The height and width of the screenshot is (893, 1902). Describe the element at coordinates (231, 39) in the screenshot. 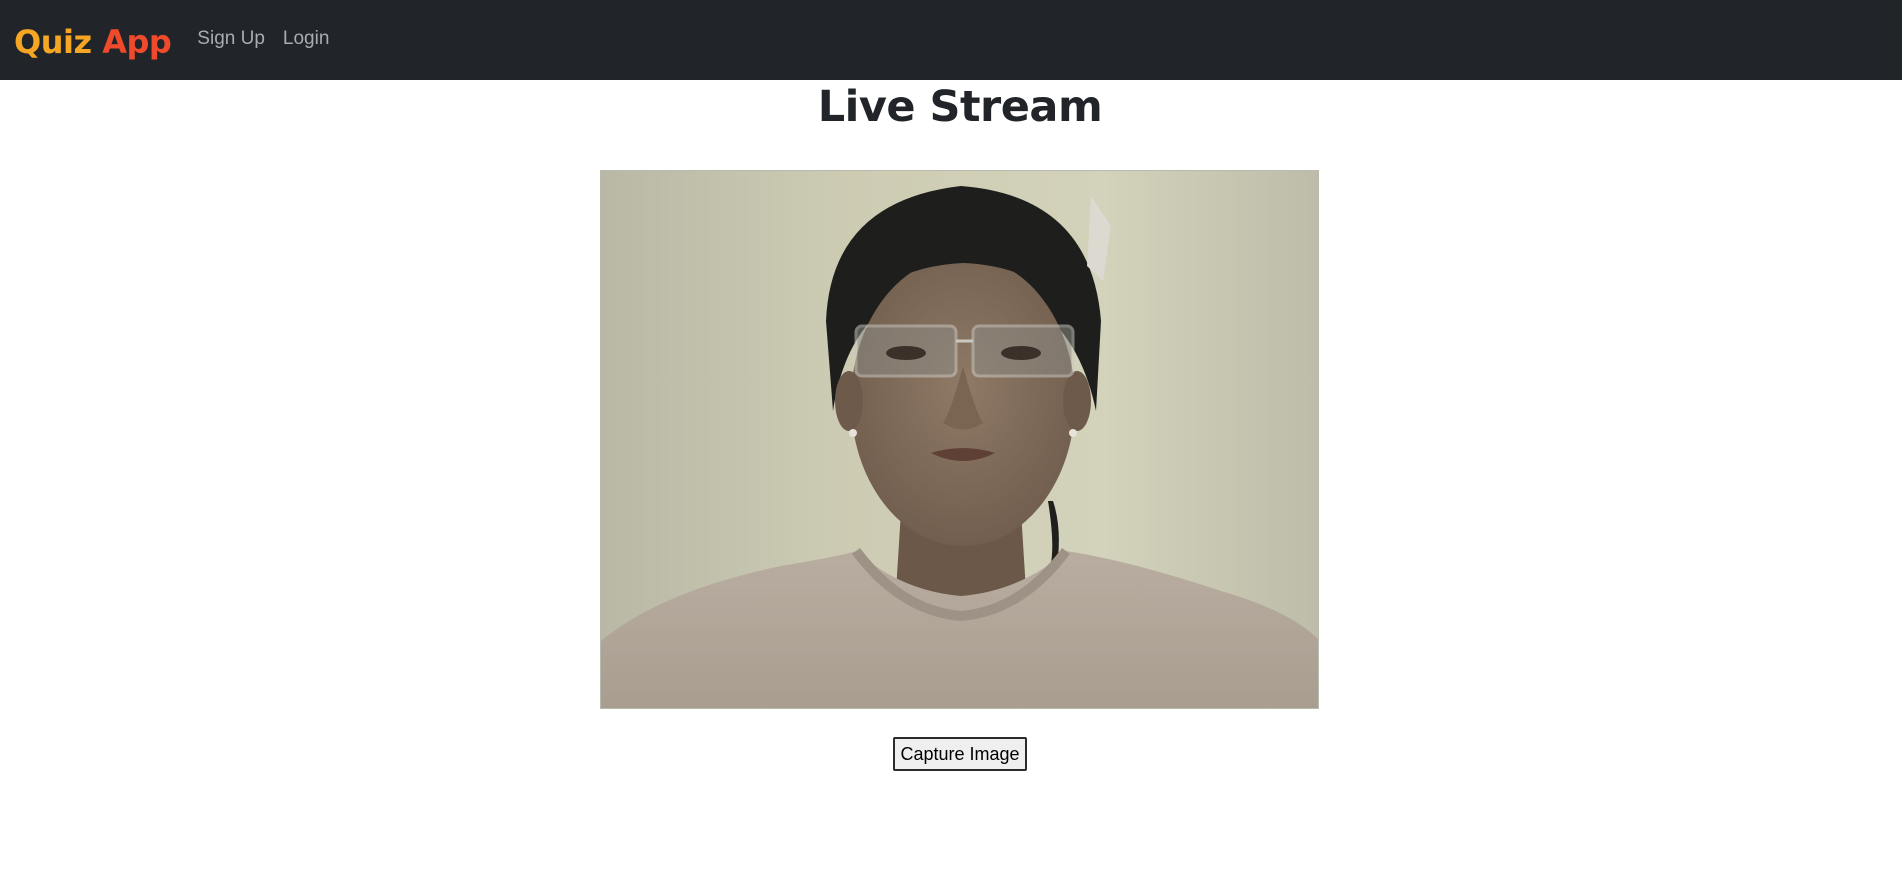

I see `nav-link-sign-up: Sign Up` at that location.